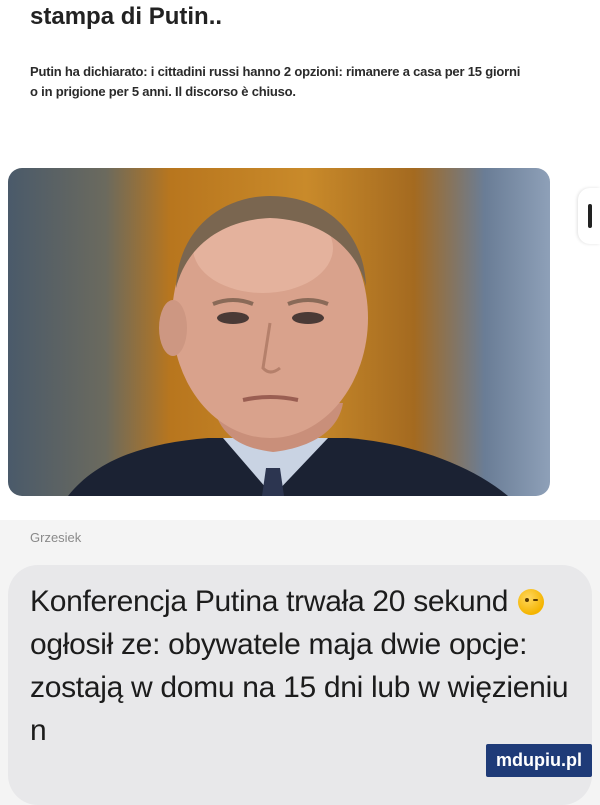 The height and width of the screenshot is (805, 600). Describe the element at coordinates (589, 216) in the screenshot. I see `side-handle` at that location.